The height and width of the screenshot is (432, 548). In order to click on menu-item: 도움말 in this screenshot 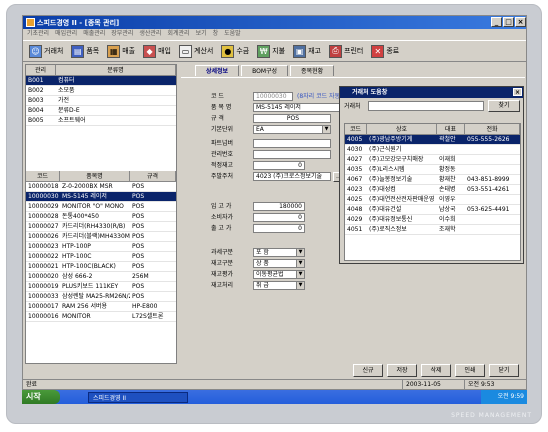, I will do `click(232, 34)`.